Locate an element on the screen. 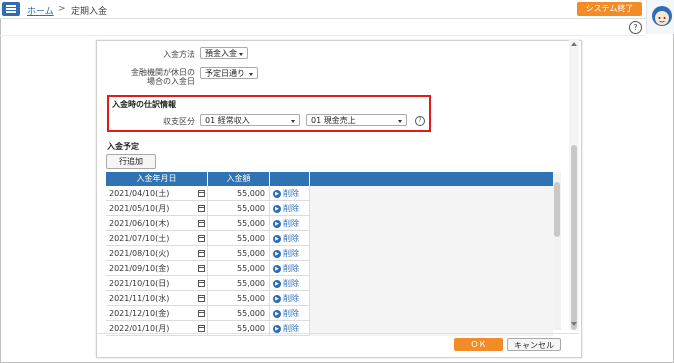  category-secondary-value: 01 現金売上 is located at coordinates (333, 120).